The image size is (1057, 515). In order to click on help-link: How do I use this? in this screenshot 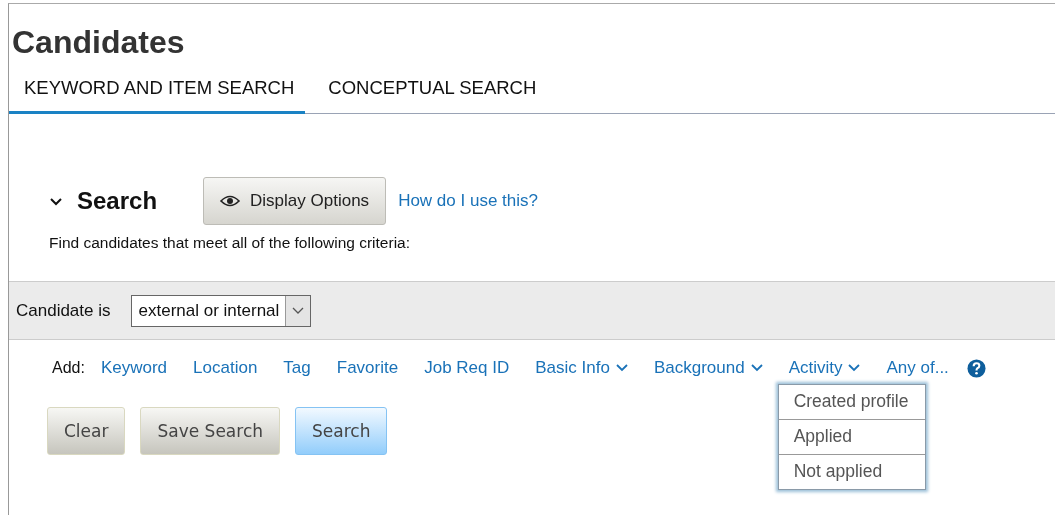, I will do `click(468, 201)`.